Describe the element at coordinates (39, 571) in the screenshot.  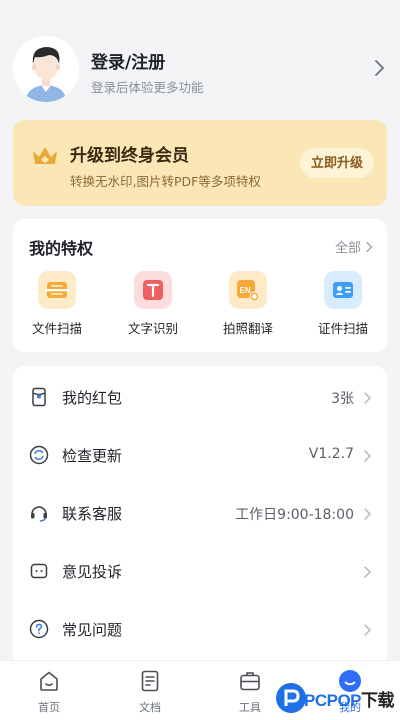
I see `feedback-icon` at that location.